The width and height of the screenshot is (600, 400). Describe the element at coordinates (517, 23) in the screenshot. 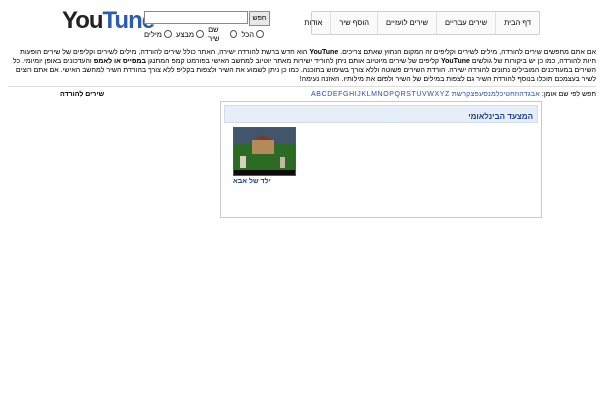

I see `nav-home: דף הבית` at that location.